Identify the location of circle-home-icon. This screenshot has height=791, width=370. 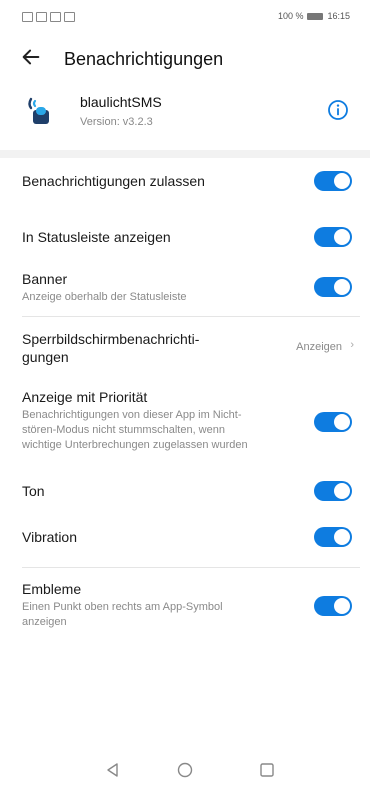
(185, 770).